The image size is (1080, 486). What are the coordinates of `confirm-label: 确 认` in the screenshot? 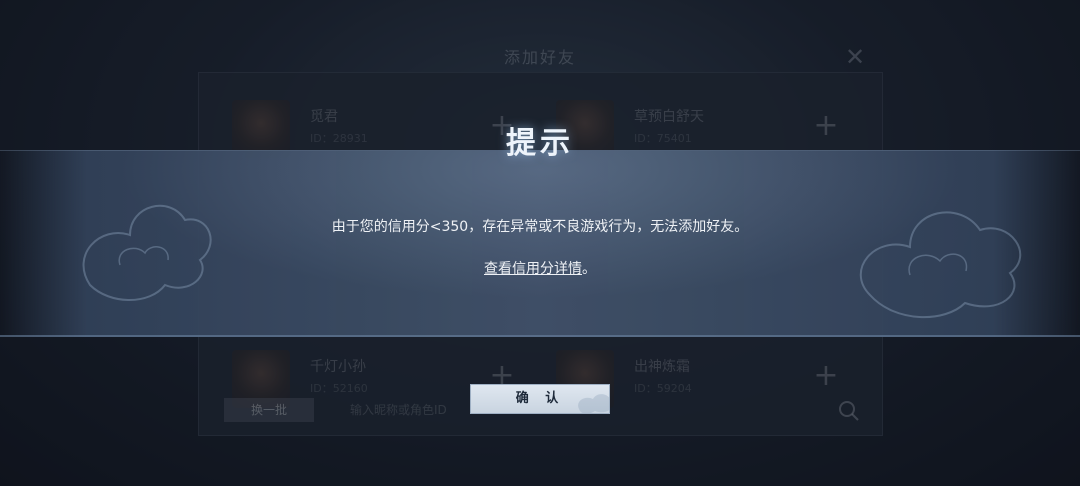 It's located at (540, 398).